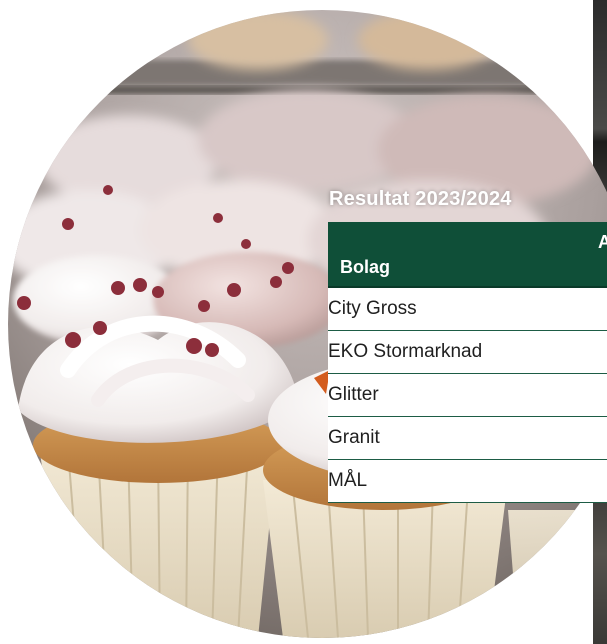 The height and width of the screenshot is (644, 607). Describe the element at coordinates (372, 308) in the screenshot. I see `company-name: City Gross` at that location.